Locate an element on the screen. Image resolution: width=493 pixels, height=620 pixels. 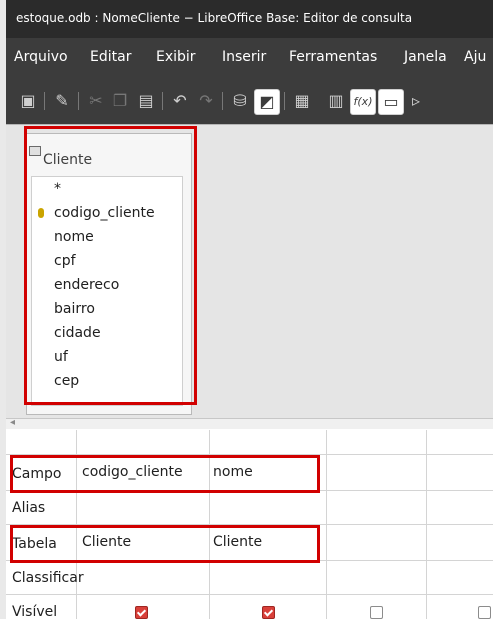
row-label-visivel: Visível is located at coordinates (35, 612).